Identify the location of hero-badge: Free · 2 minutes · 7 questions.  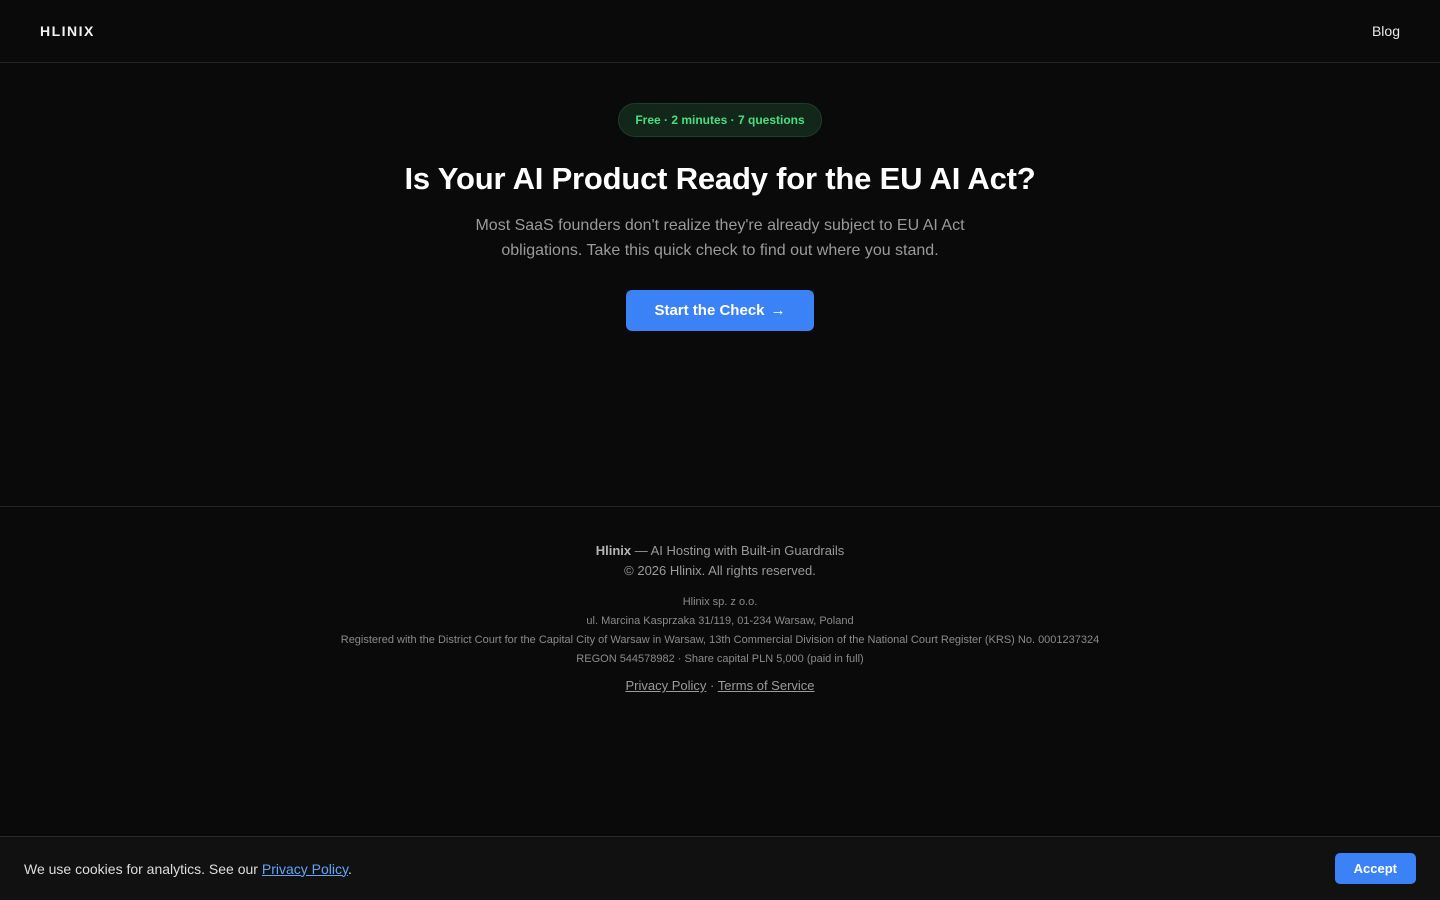
(720, 120).